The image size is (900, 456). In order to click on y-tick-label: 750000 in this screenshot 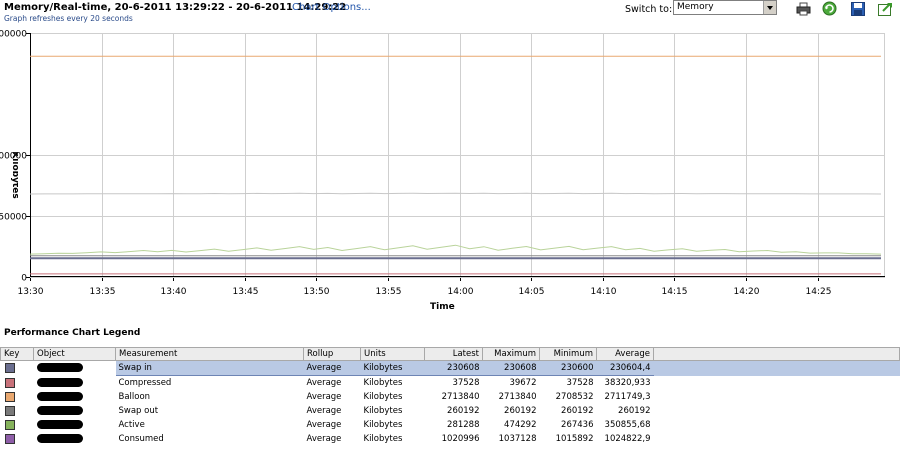, I will do `click(13, 218)`.